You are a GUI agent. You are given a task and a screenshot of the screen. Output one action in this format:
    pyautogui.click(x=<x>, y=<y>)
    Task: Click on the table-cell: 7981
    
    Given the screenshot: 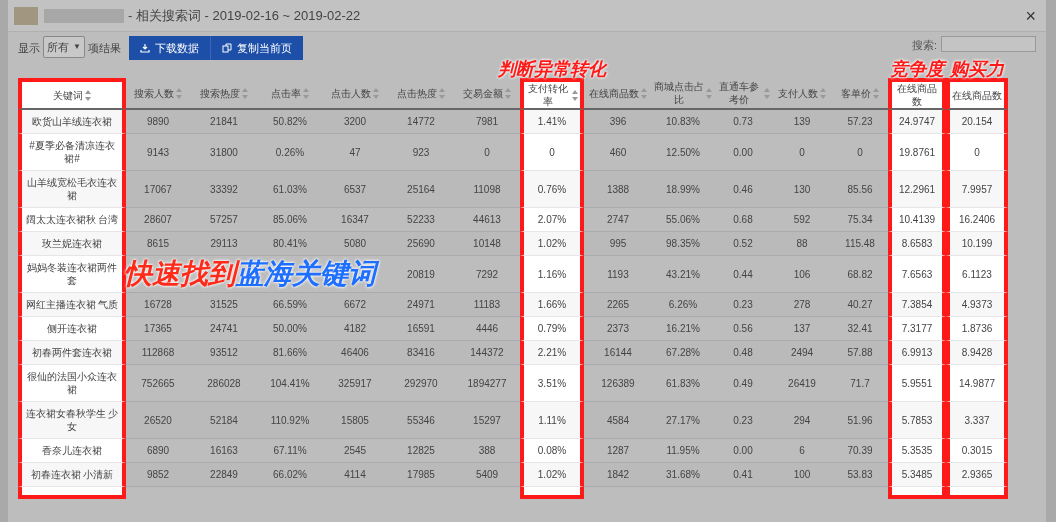 What is the action you would take?
    pyautogui.click(x=487, y=121)
    